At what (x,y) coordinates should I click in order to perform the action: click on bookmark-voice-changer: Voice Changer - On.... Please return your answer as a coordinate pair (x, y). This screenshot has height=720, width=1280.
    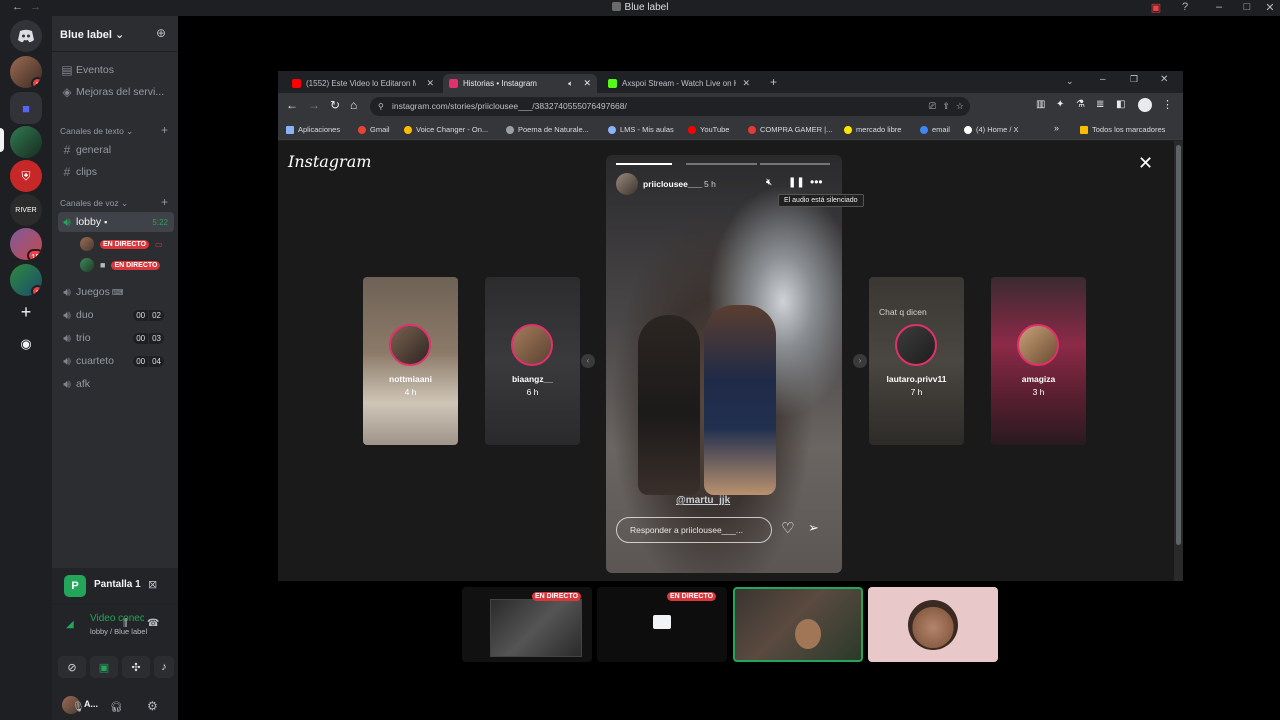
    Looking at the image, I should click on (446, 129).